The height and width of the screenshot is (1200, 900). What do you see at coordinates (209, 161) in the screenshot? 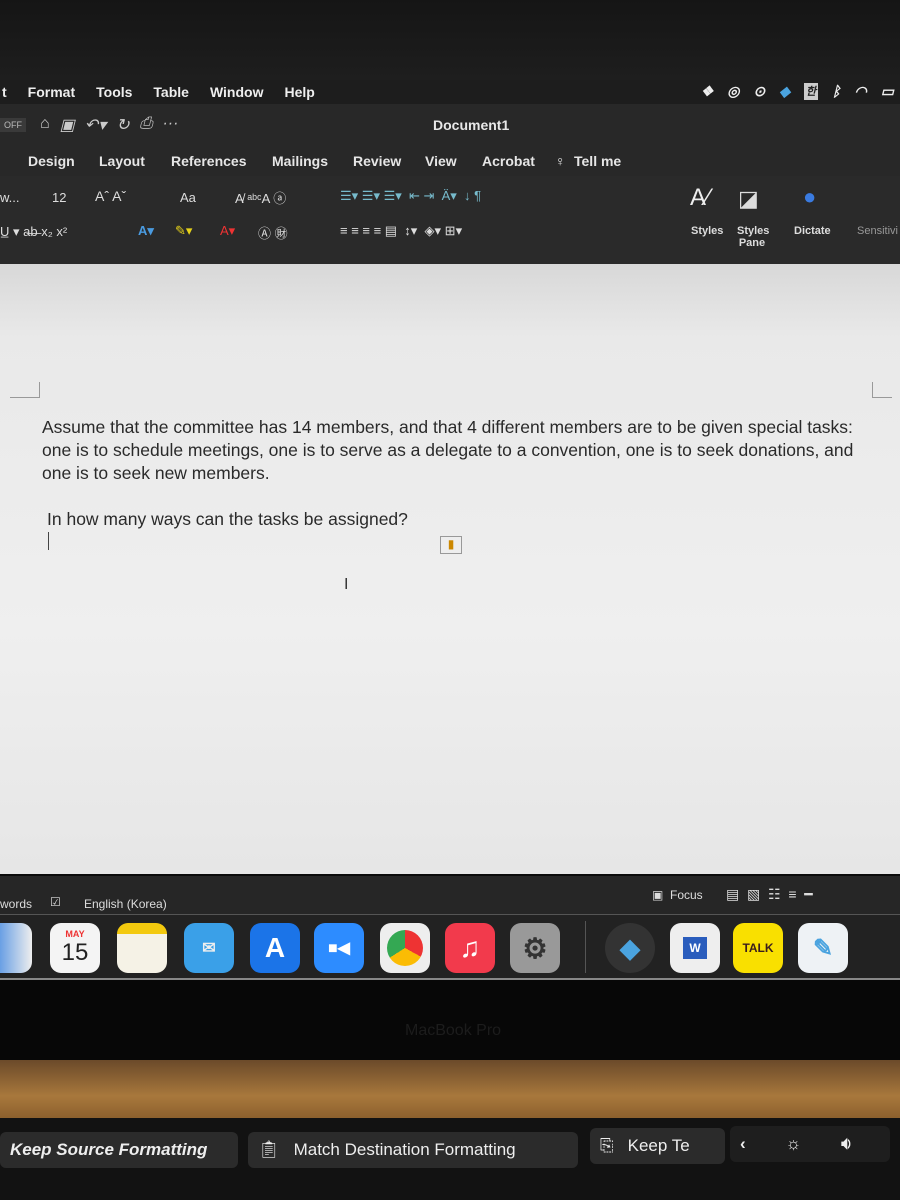
I see `tab-references: References` at bounding box center [209, 161].